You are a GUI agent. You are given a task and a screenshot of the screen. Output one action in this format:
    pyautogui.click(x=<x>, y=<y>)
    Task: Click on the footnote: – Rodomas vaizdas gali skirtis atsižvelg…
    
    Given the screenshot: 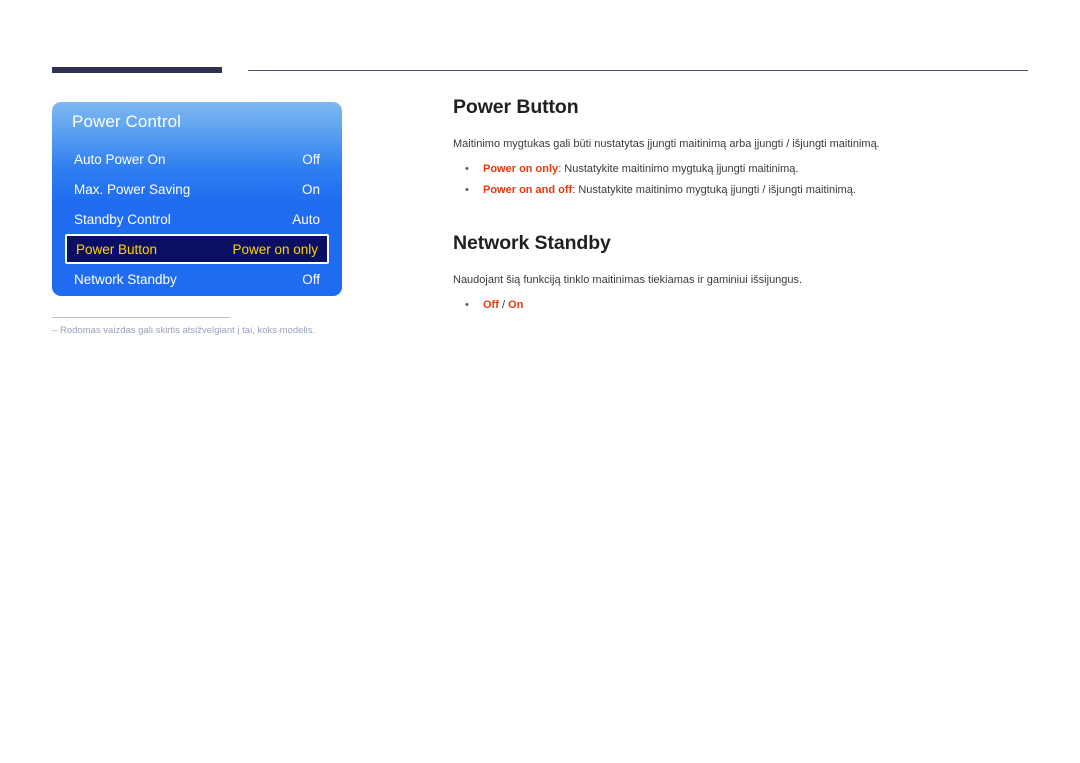 What is the action you would take?
    pyautogui.click(x=183, y=330)
    